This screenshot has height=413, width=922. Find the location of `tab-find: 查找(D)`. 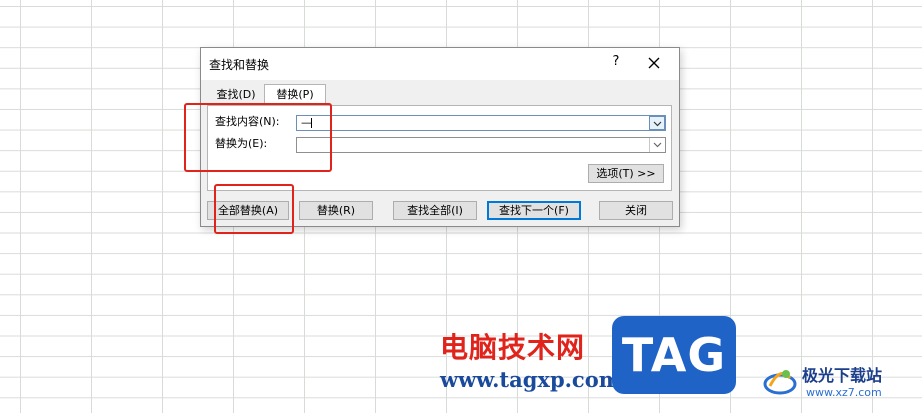

tab-find: 查找(D) is located at coordinates (236, 95).